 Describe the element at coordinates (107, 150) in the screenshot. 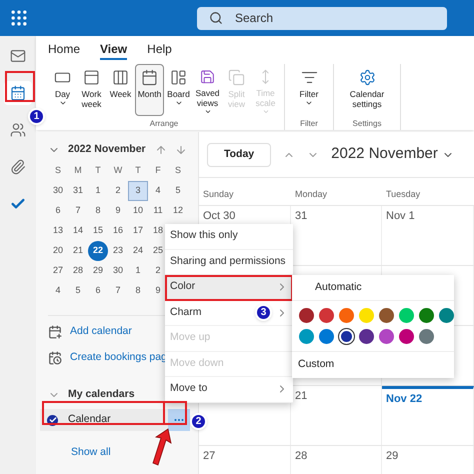

I see `mini-calendar-title: 2022 November` at that location.